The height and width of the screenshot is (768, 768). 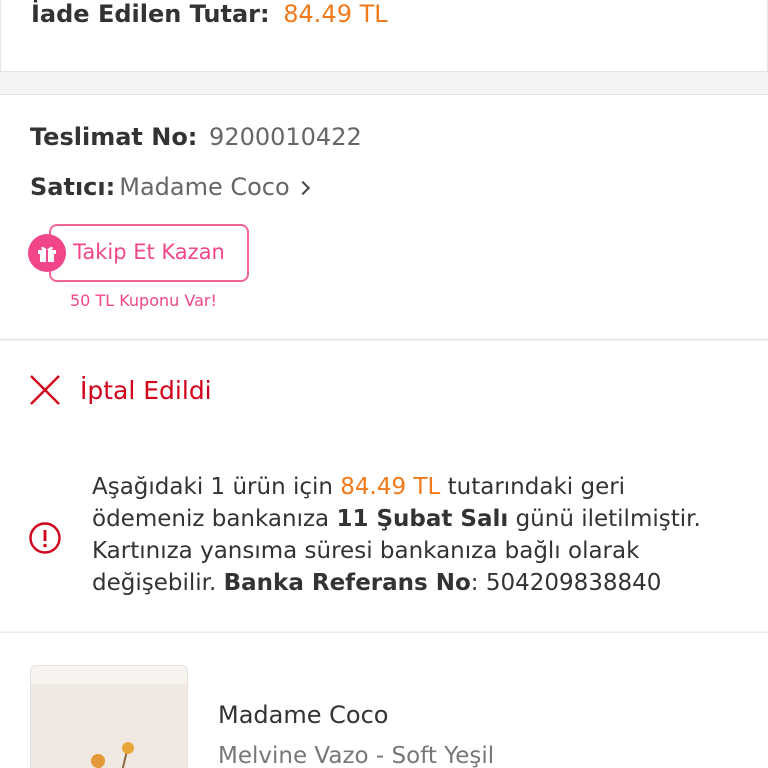 I want to click on bank-ref-value: 504209838840, so click(x=573, y=583).